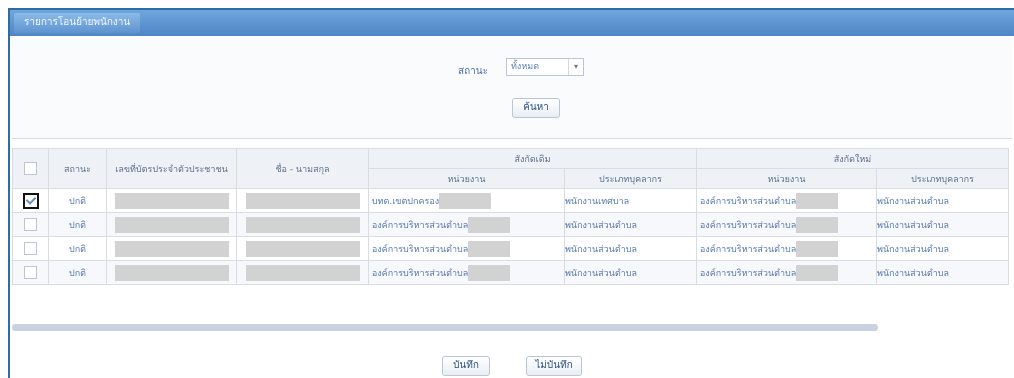 The height and width of the screenshot is (378, 1014). What do you see at coordinates (473, 71) in the screenshot?
I see `status-filter-label: สถานะ` at bounding box center [473, 71].